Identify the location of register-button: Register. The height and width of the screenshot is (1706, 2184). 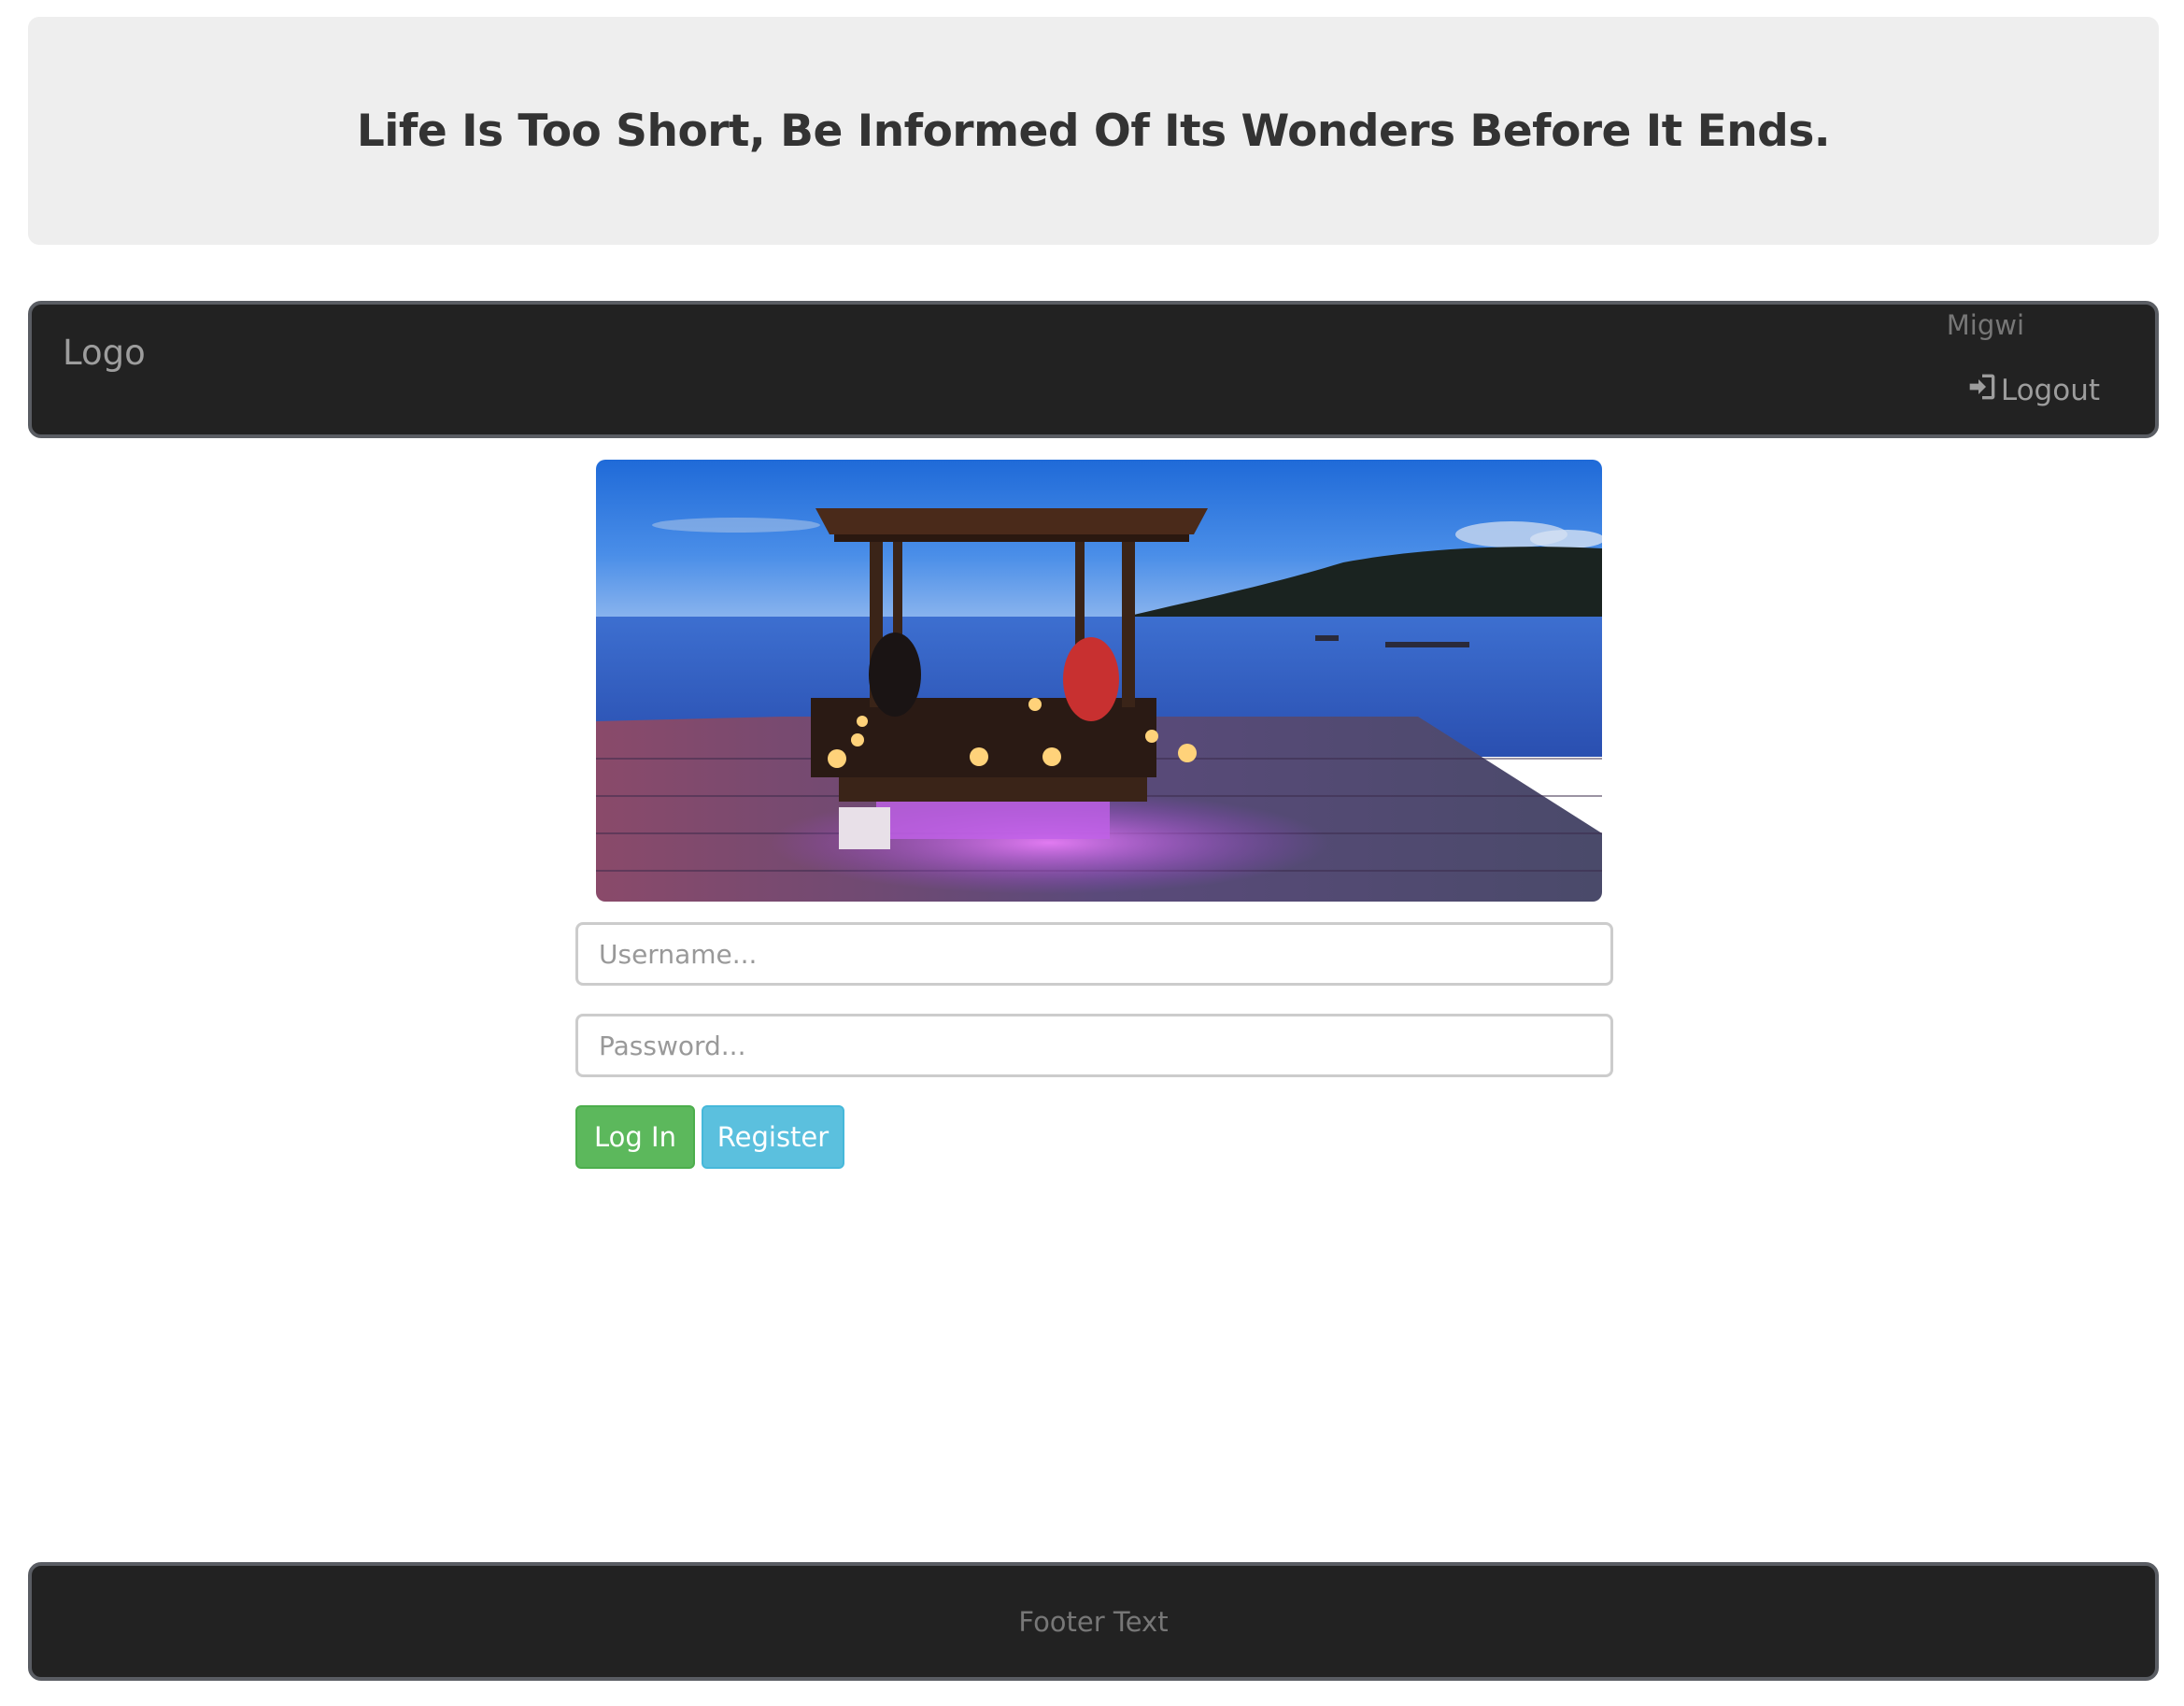
(773, 1137).